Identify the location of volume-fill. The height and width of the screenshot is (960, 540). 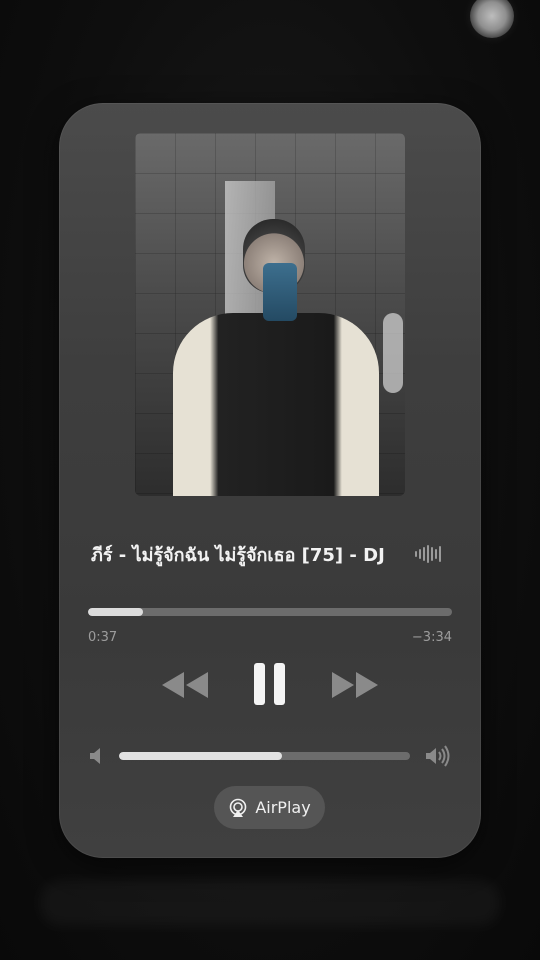
(200, 756).